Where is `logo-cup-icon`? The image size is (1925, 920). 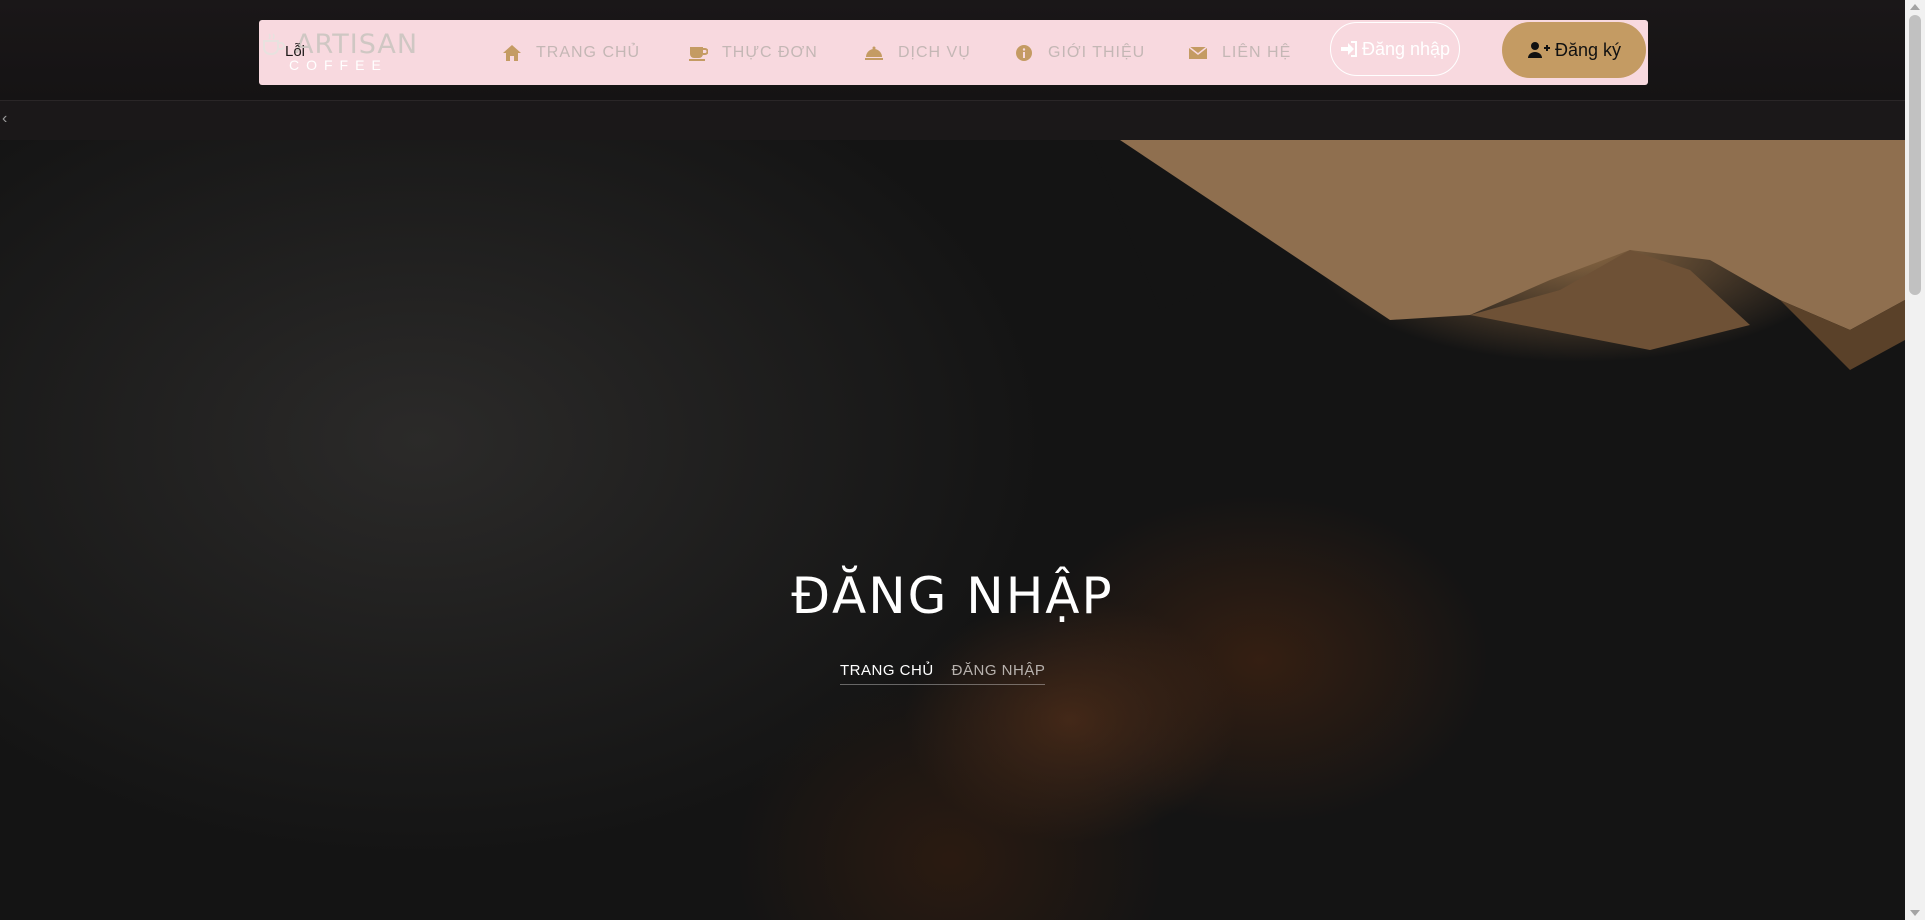 logo-cup-icon is located at coordinates (274, 44).